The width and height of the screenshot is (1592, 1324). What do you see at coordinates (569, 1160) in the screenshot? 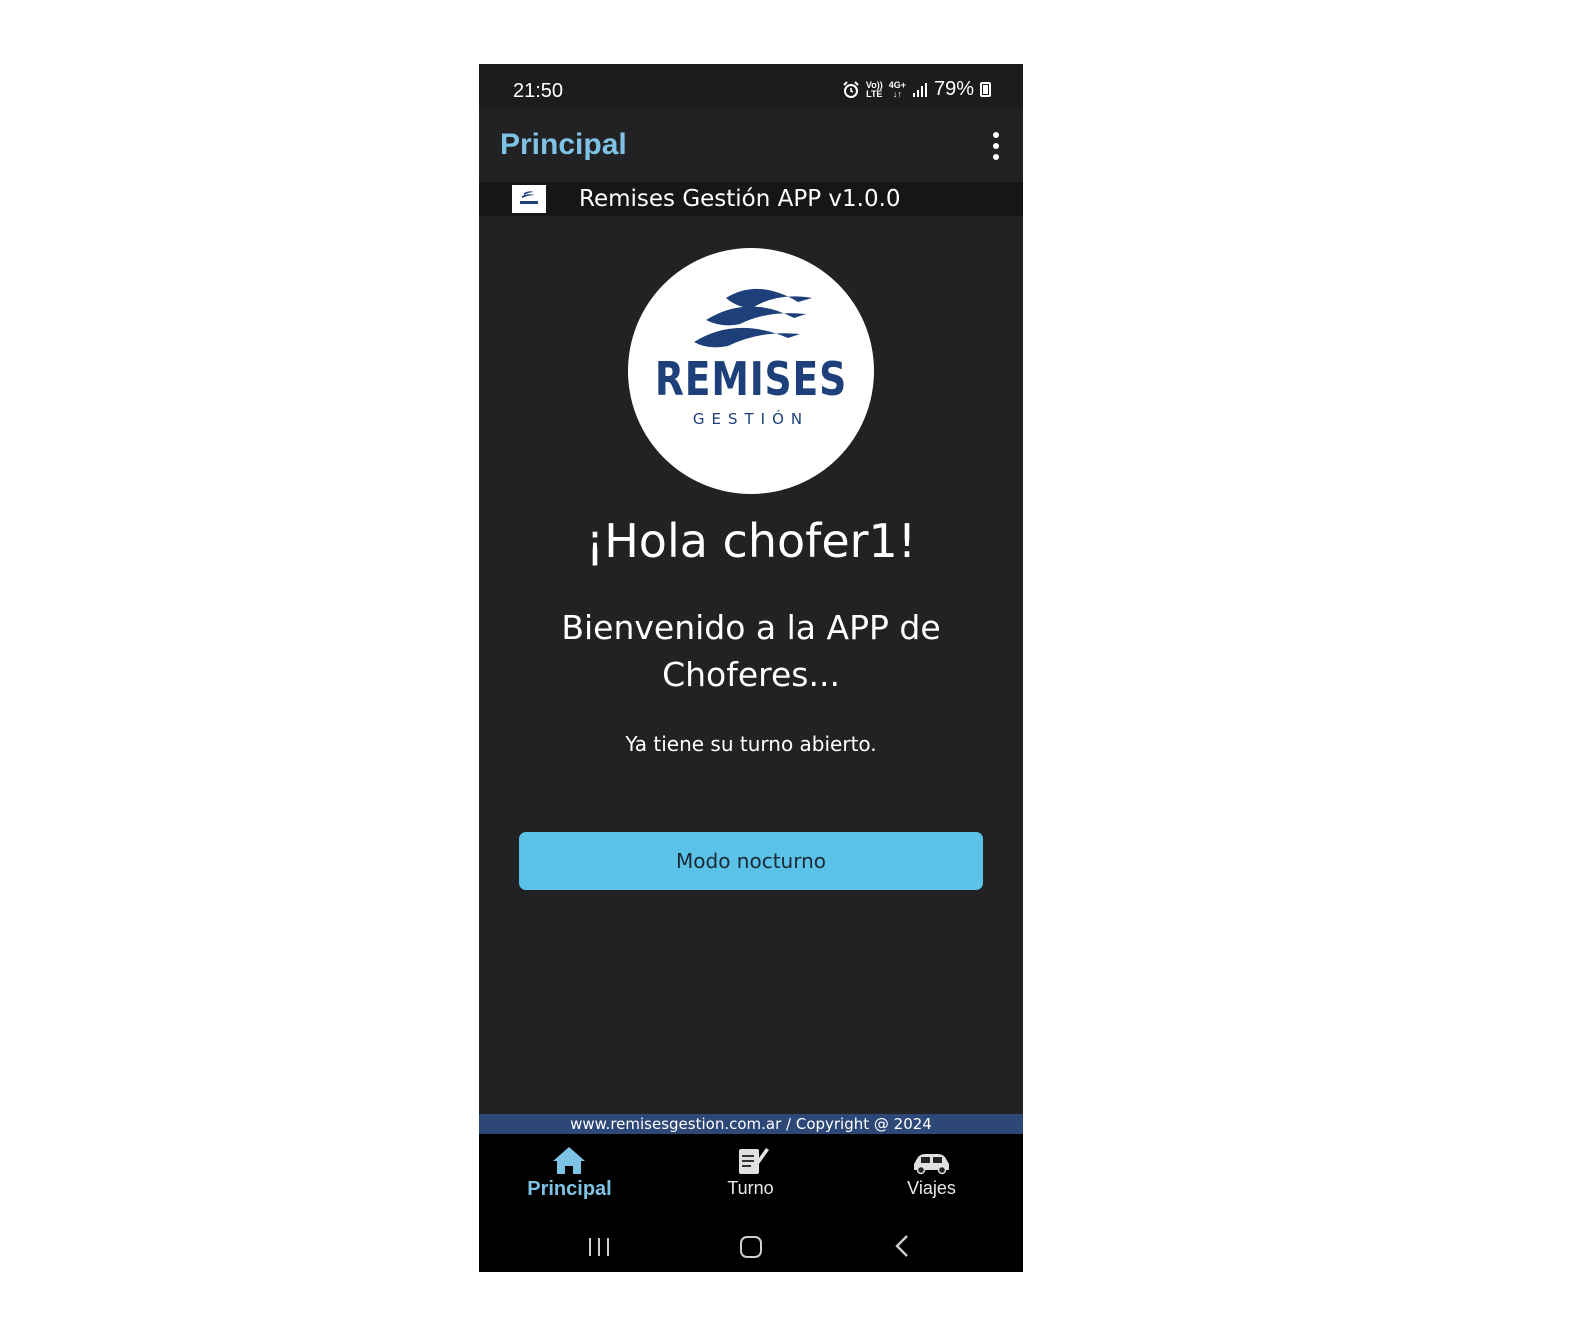
I see `home-icon` at bounding box center [569, 1160].